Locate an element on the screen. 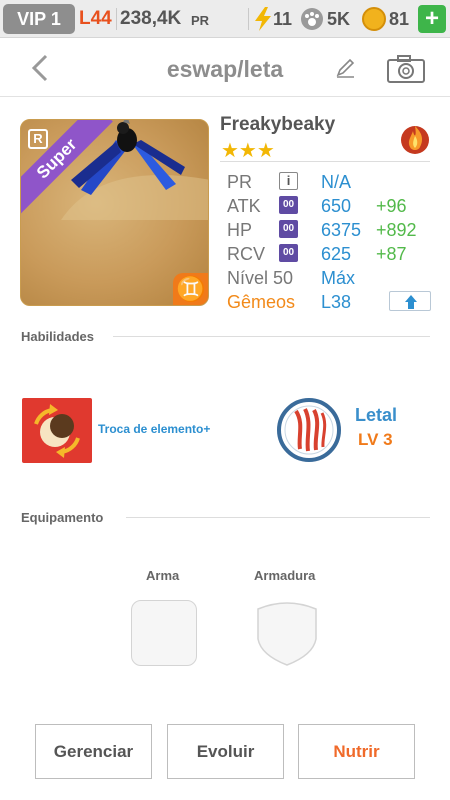  element-swap-skill-icon is located at coordinates (57, 430).